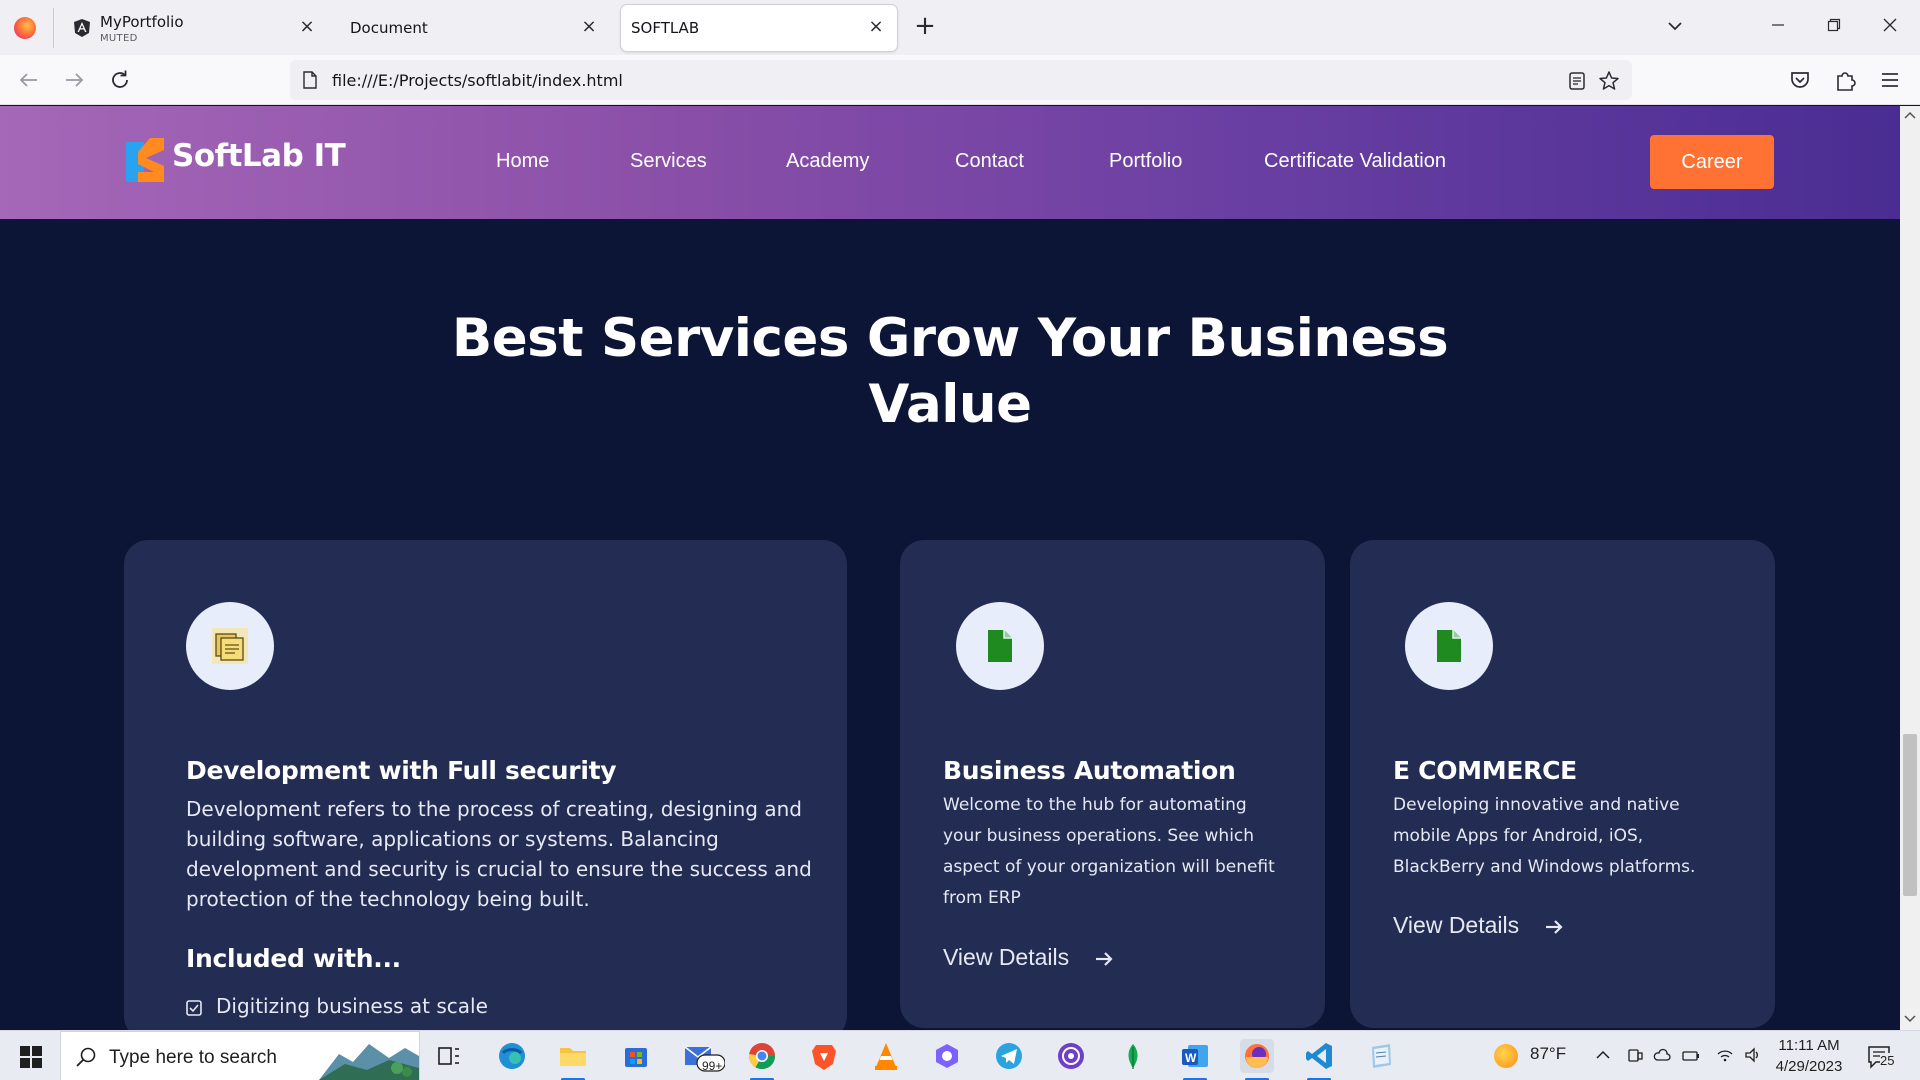  What do you see at coordinates (886, 1056) in the screenshot?
I see `vlc-icon` at bounding box center [886, 1056].